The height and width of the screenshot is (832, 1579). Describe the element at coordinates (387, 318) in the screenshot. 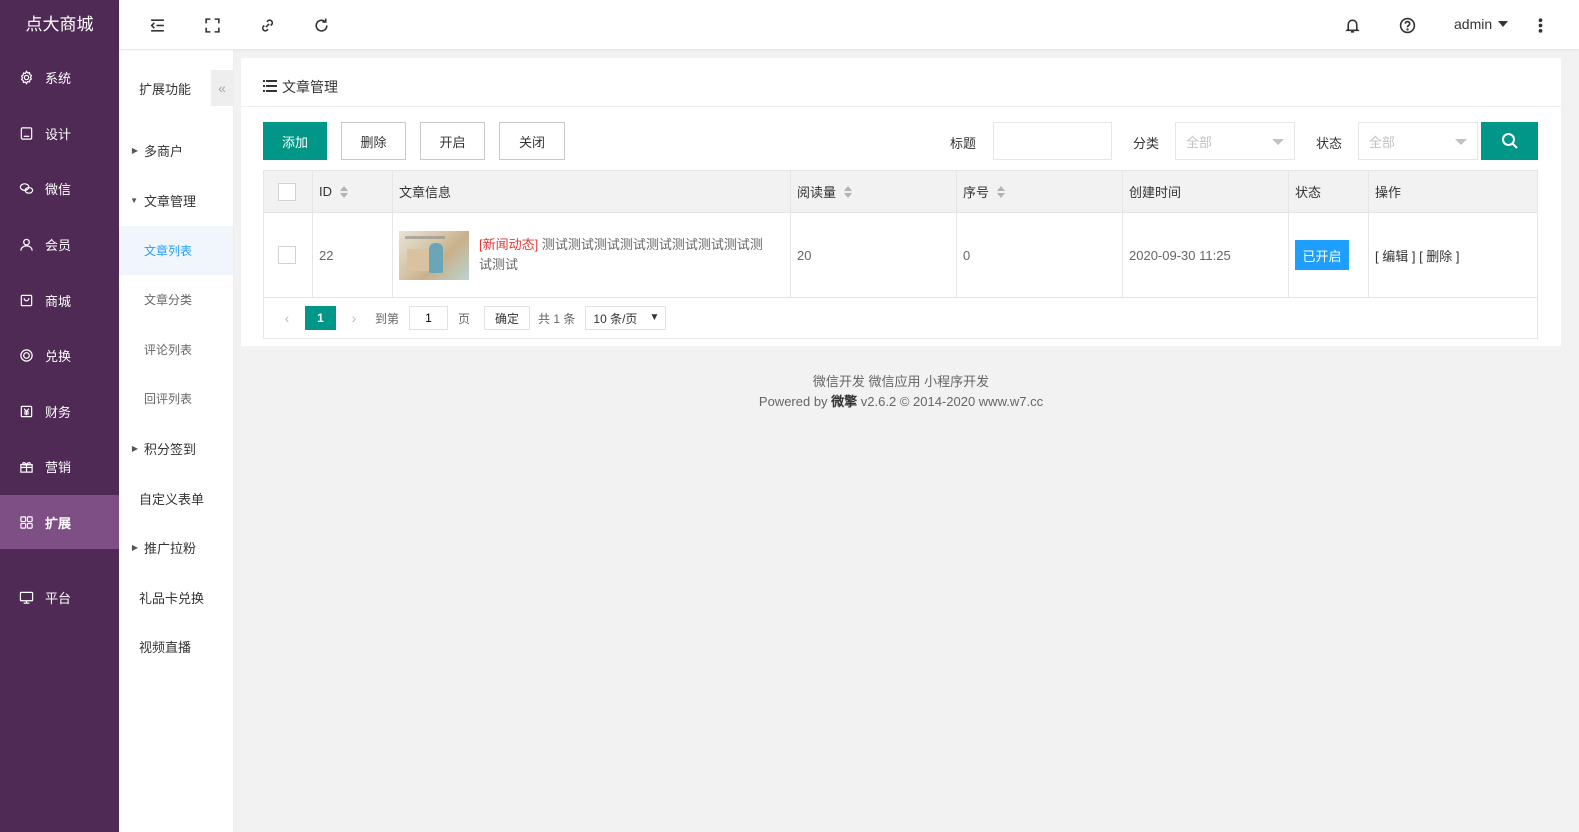

I see `goto-label: 到第` at that location.